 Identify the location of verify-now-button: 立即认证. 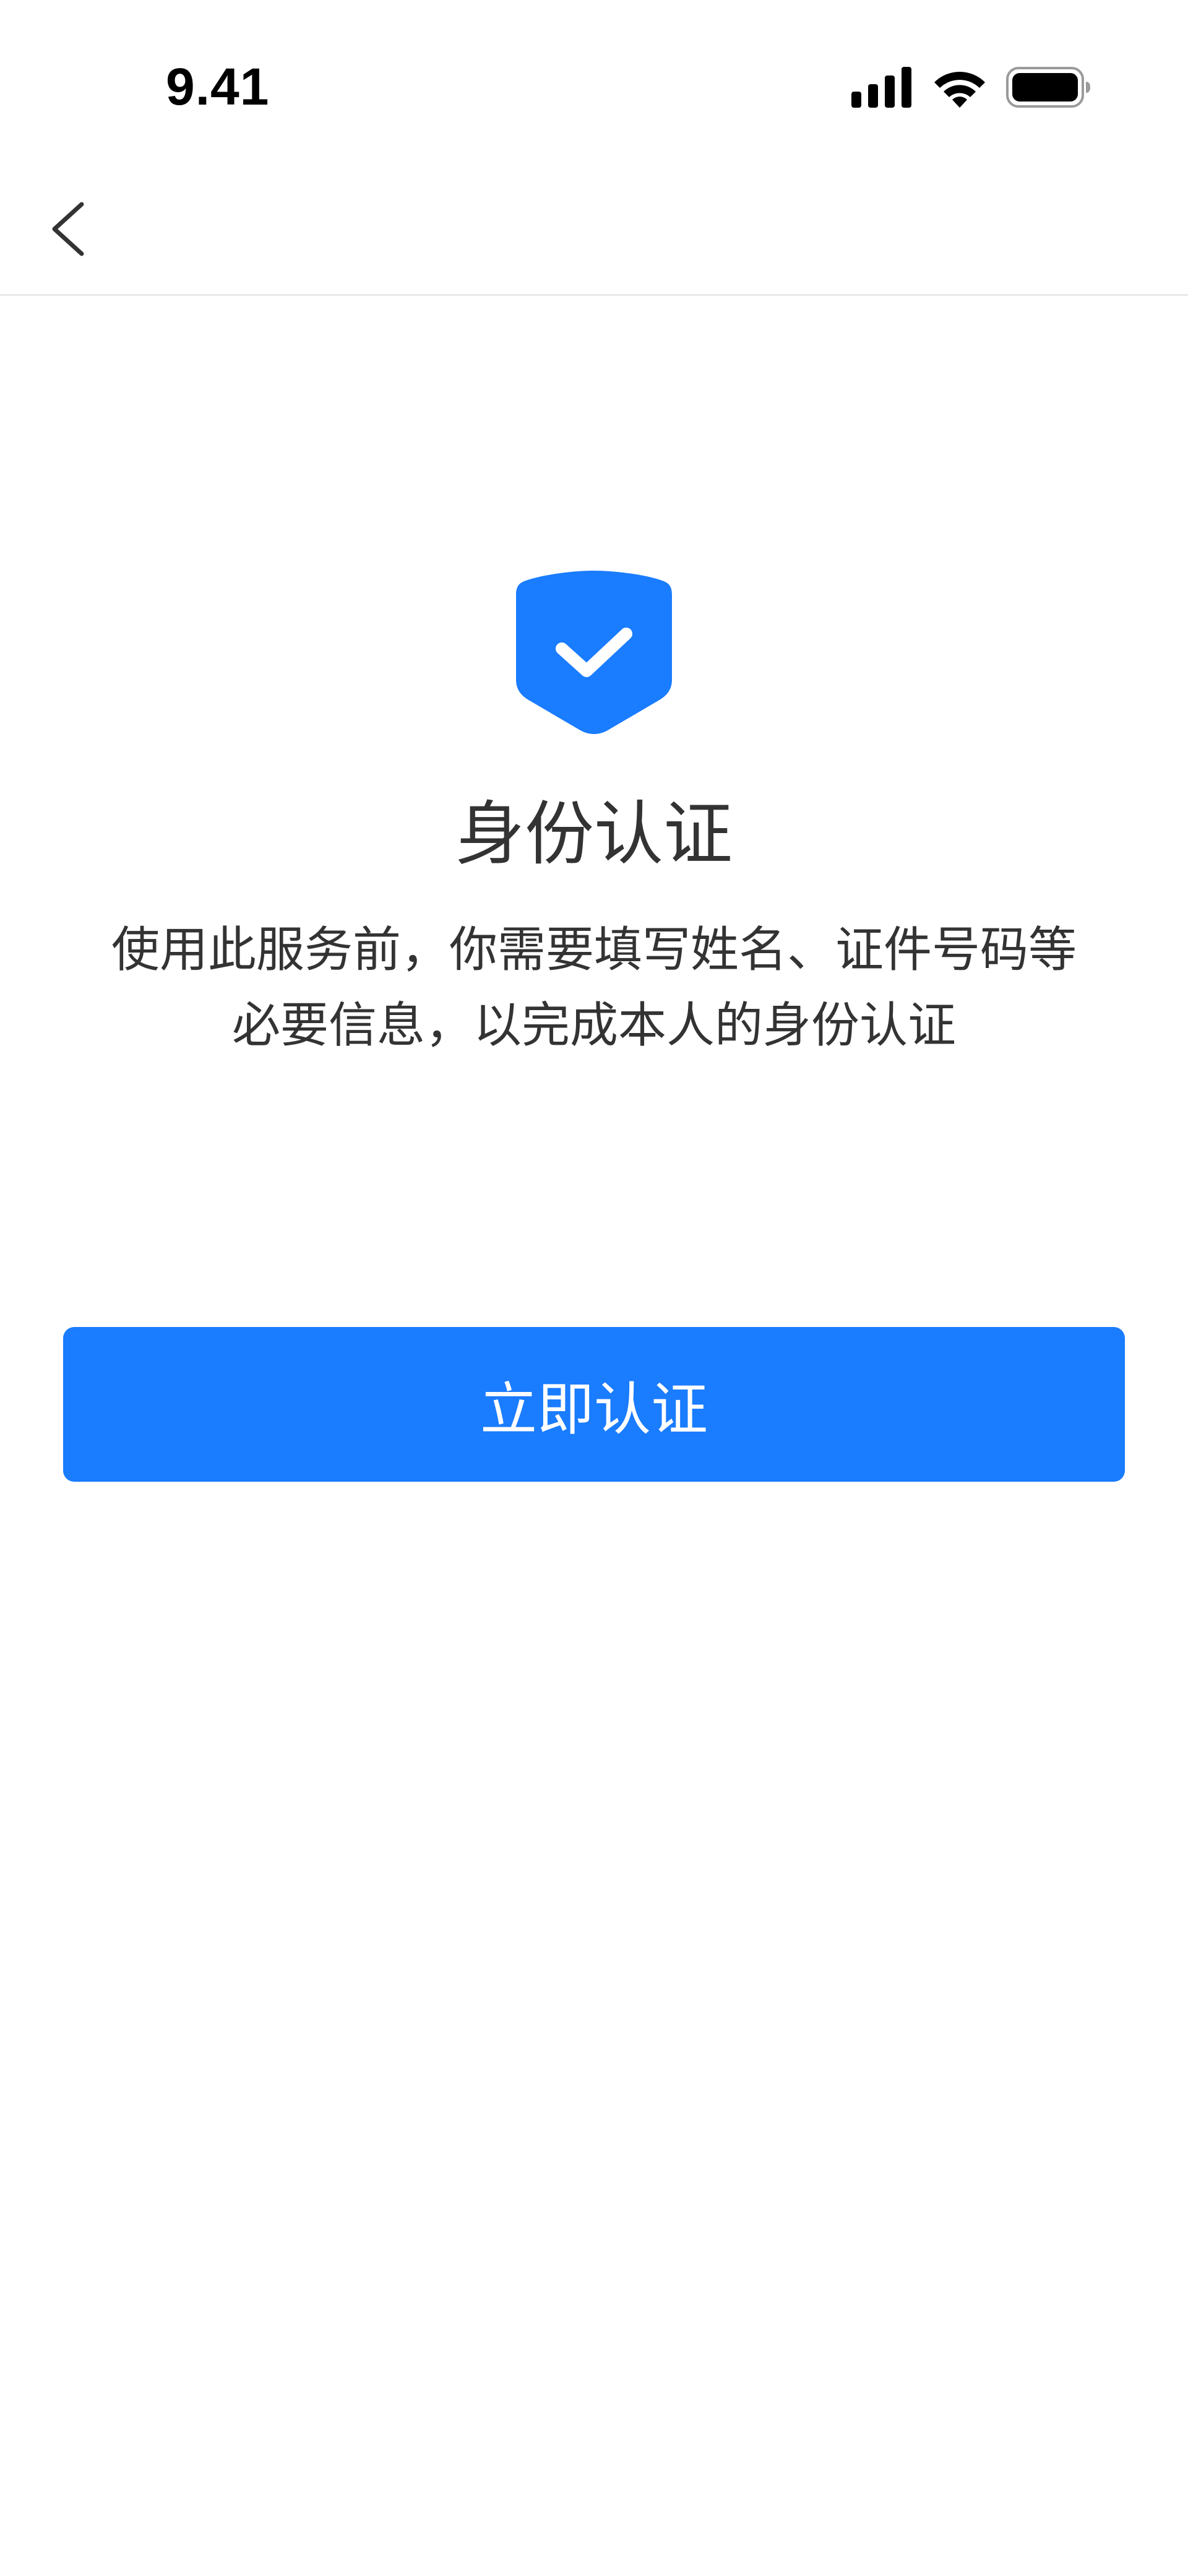
(594, 1404).